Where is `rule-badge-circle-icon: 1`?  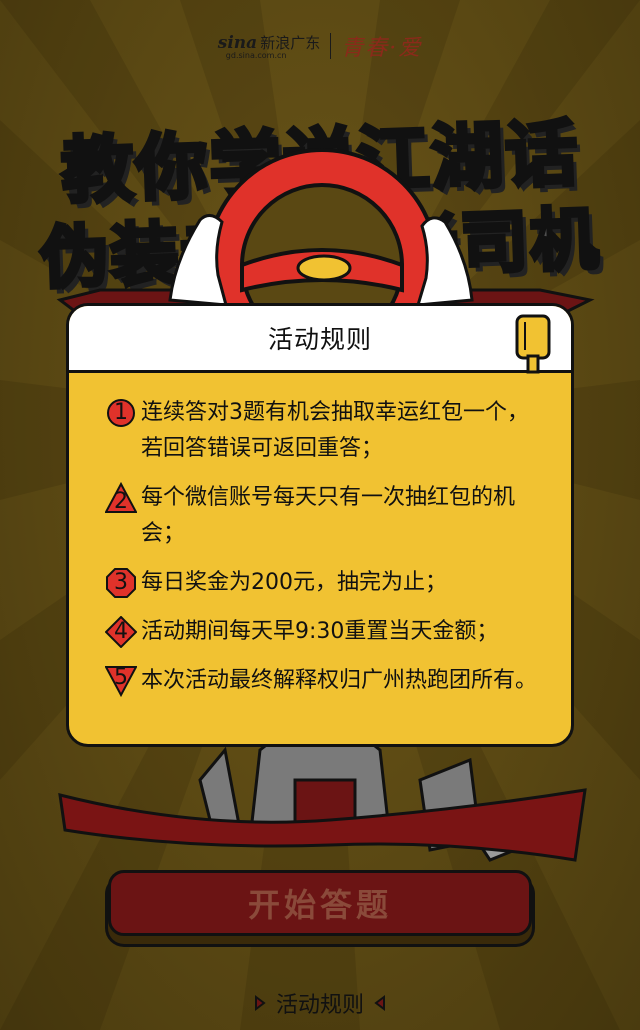 rule-badge-circle-icon: 1 is located at coordinates (121, 413).